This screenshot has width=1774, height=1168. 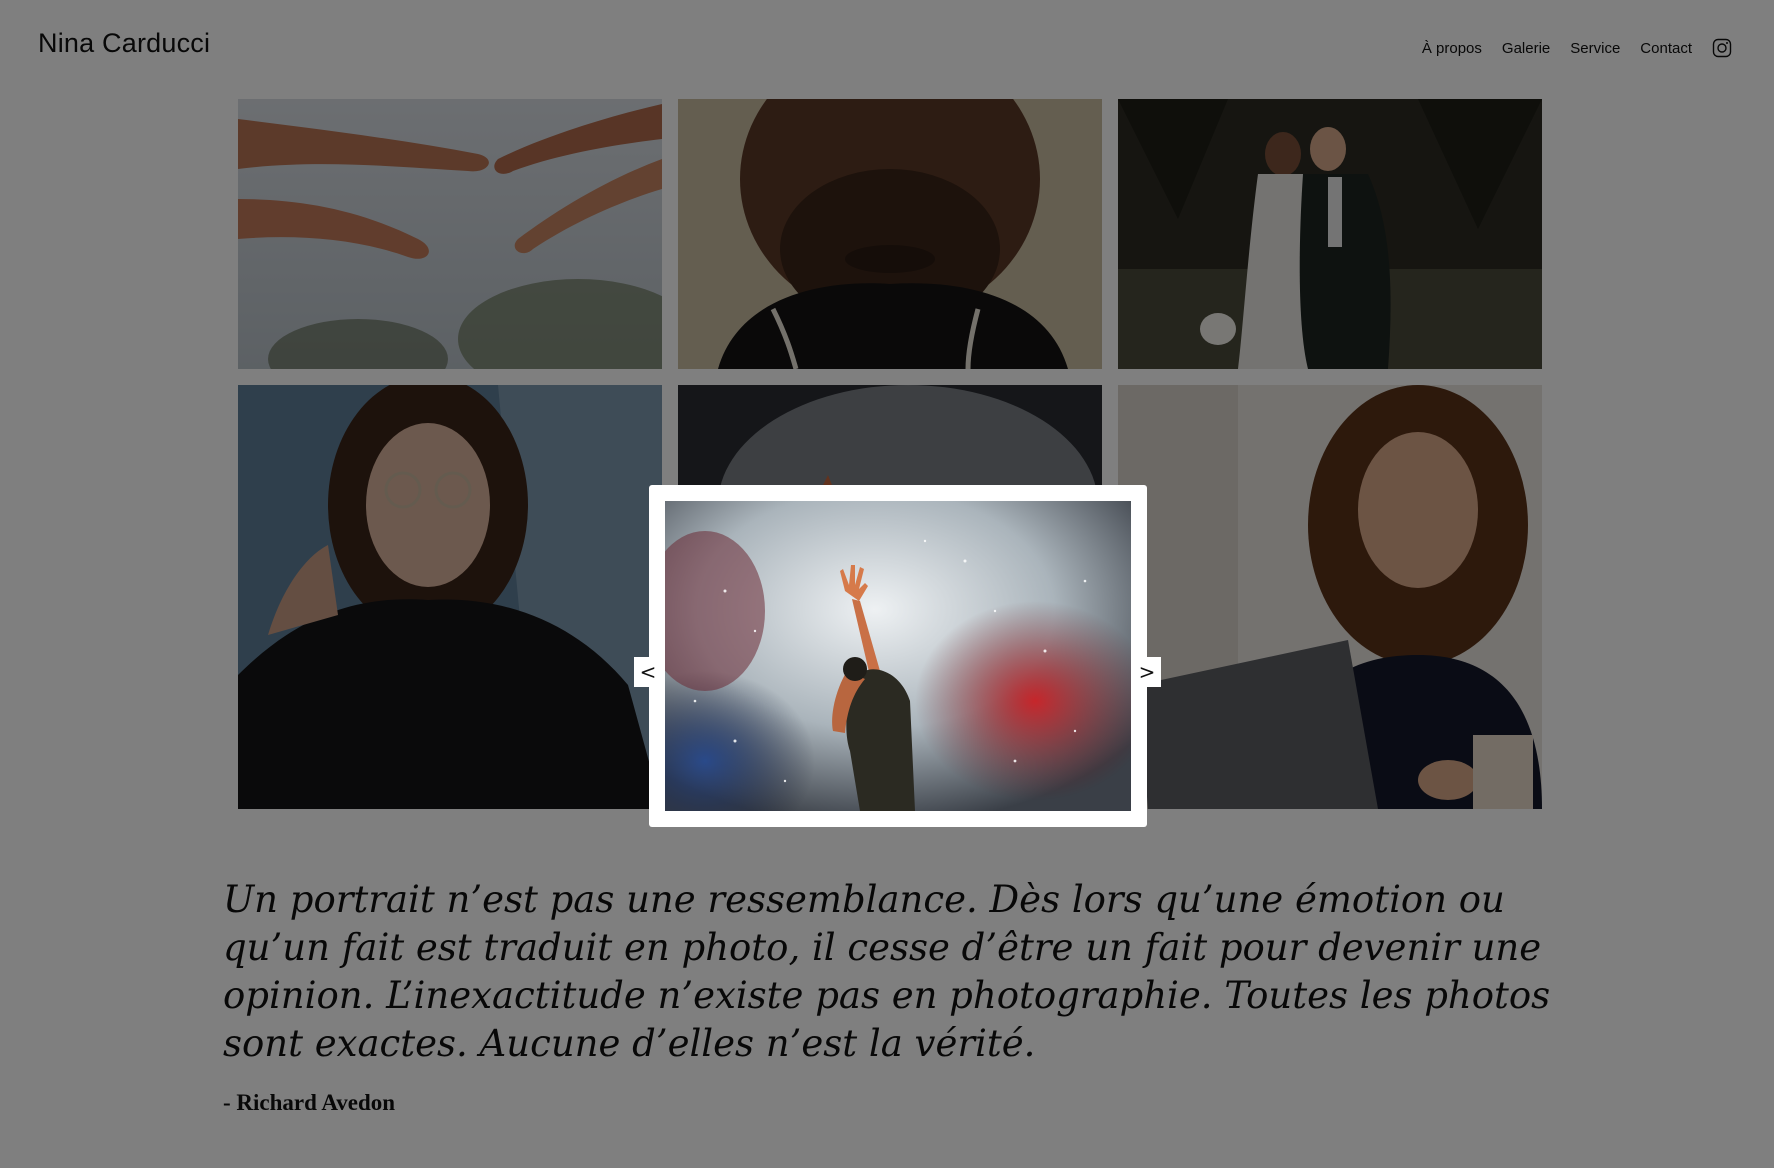 I want to click on lightbox-prev-button: <, so click(x=648, y=672).